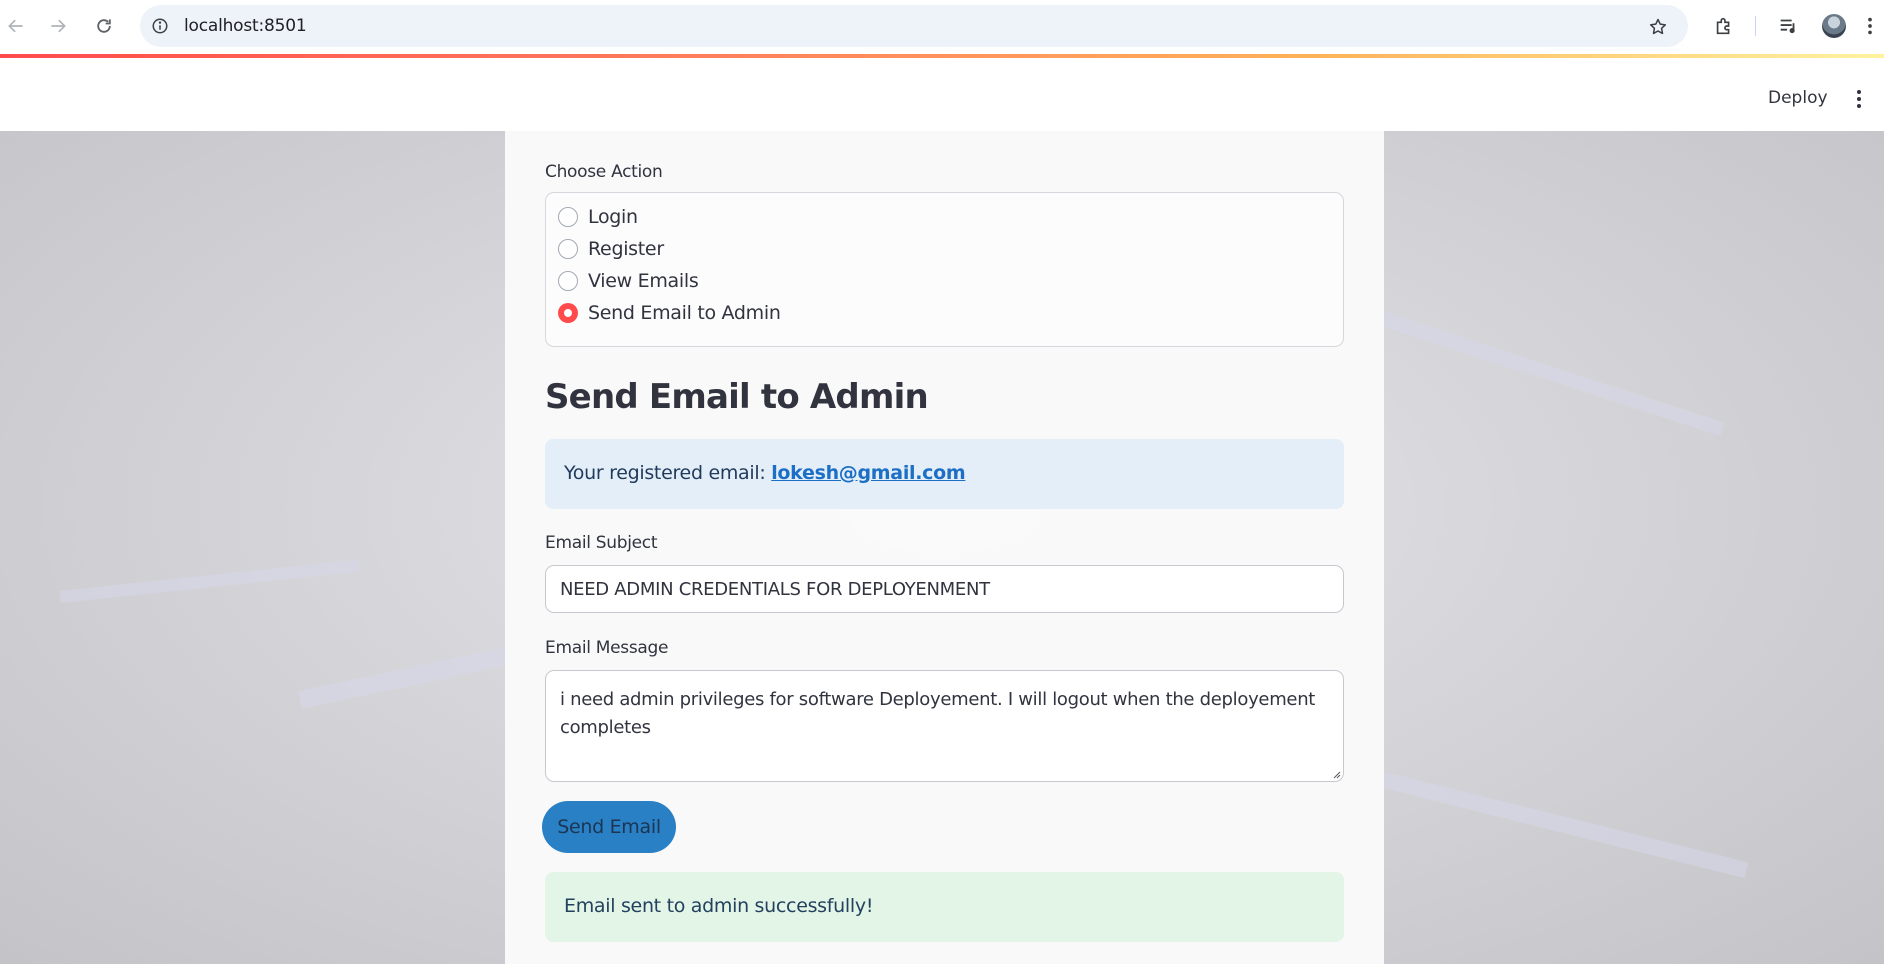  Describe the element at coordinates (160, 26) in the screenshot. I see `site-info-icon` at that location.